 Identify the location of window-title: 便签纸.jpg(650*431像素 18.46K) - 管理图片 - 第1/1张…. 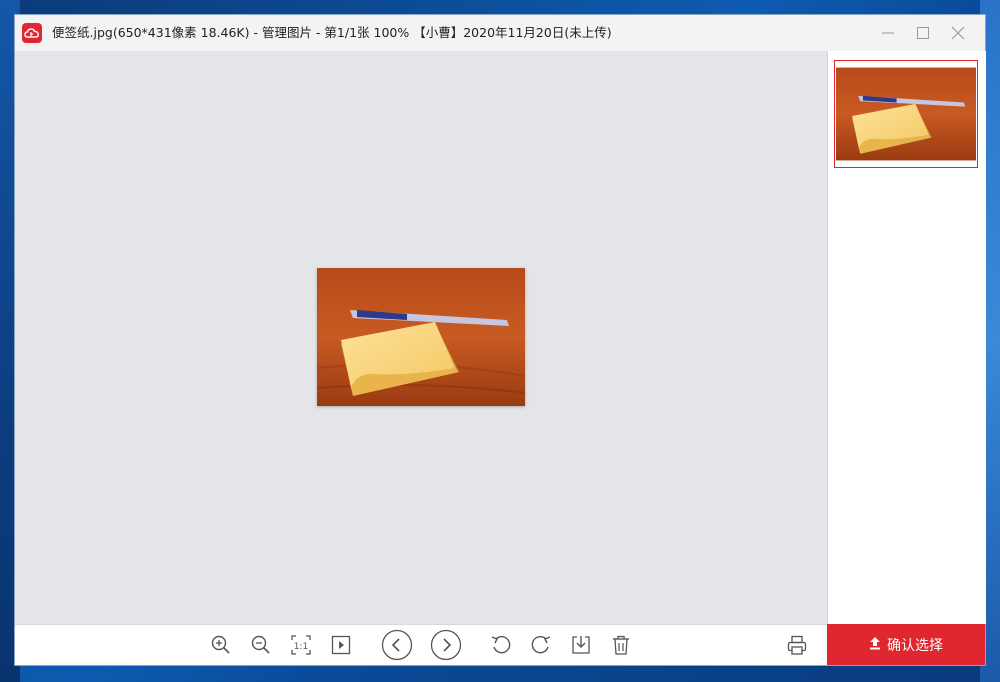
(332, 32).